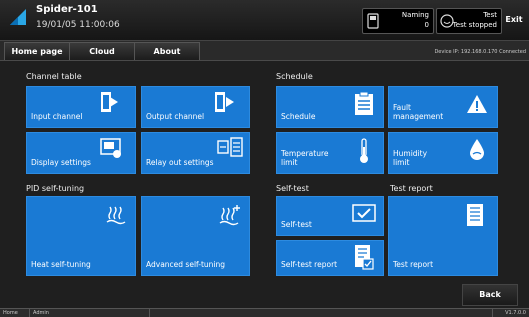 The image size is (529, 317). I want to click on back-button: Back, so click(490, 295).